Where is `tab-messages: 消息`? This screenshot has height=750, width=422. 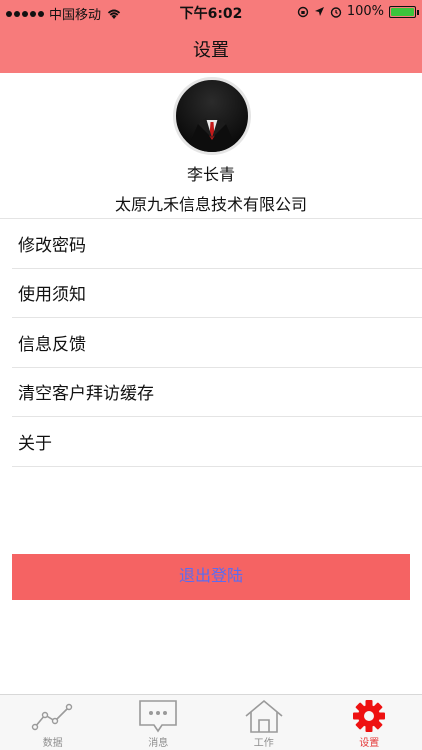 tab-messages: 消息 is located at coordinates (159, 722).